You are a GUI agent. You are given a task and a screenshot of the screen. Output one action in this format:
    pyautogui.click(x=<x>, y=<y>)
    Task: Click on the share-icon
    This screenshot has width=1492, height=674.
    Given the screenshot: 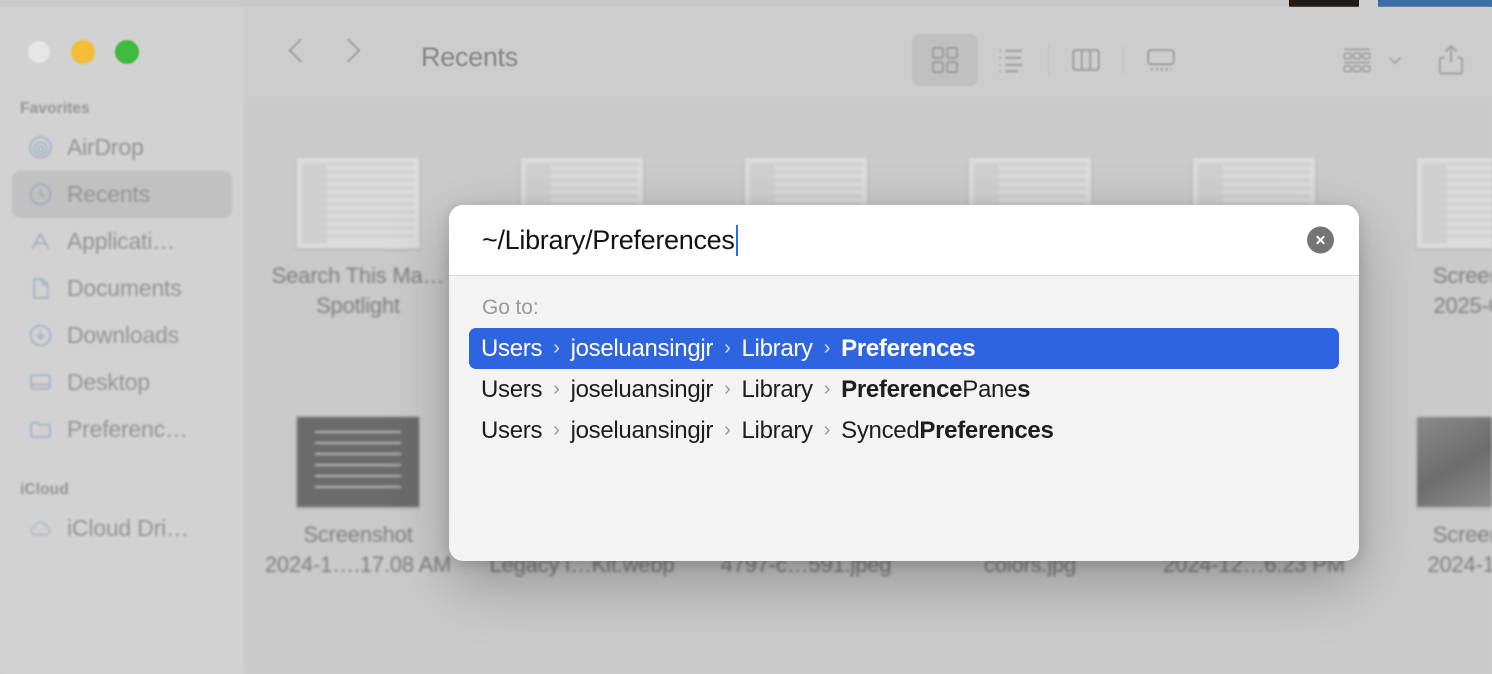 What is the action you would take?
    pyautogui.click(x=1451, y=59)
    